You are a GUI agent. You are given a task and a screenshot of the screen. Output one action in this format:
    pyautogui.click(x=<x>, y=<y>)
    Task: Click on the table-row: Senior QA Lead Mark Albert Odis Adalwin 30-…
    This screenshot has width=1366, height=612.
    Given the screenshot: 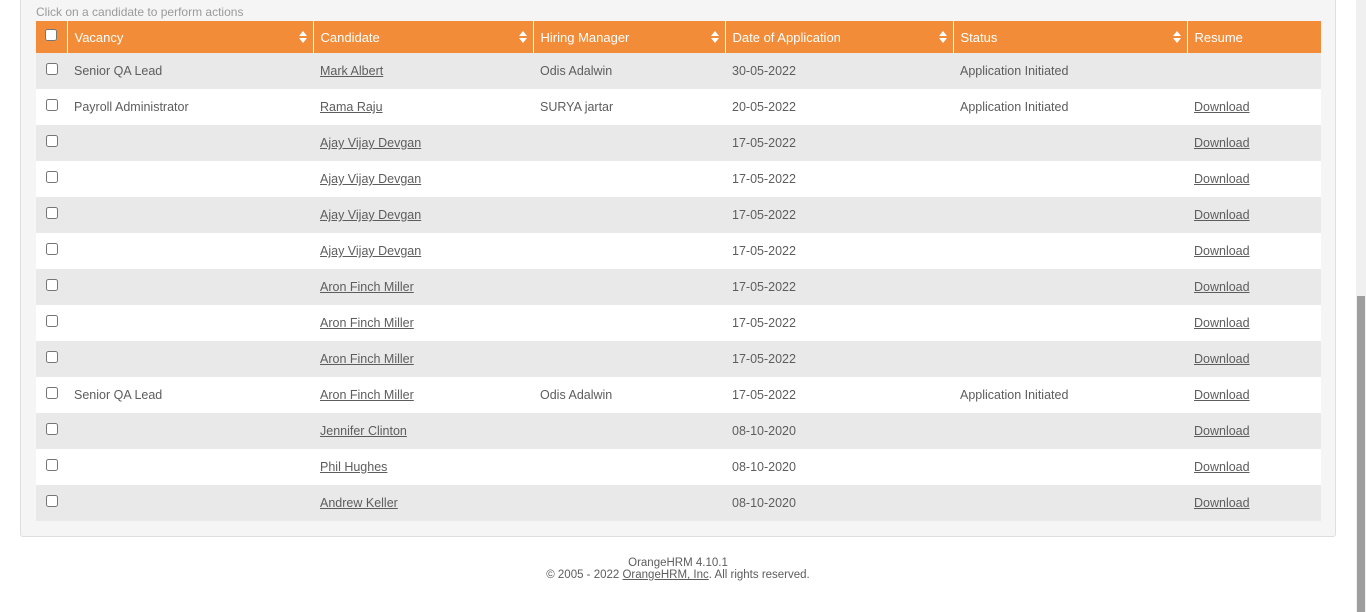 What is the action you would take?
    pyautogui.click(x=678, y=71)
    